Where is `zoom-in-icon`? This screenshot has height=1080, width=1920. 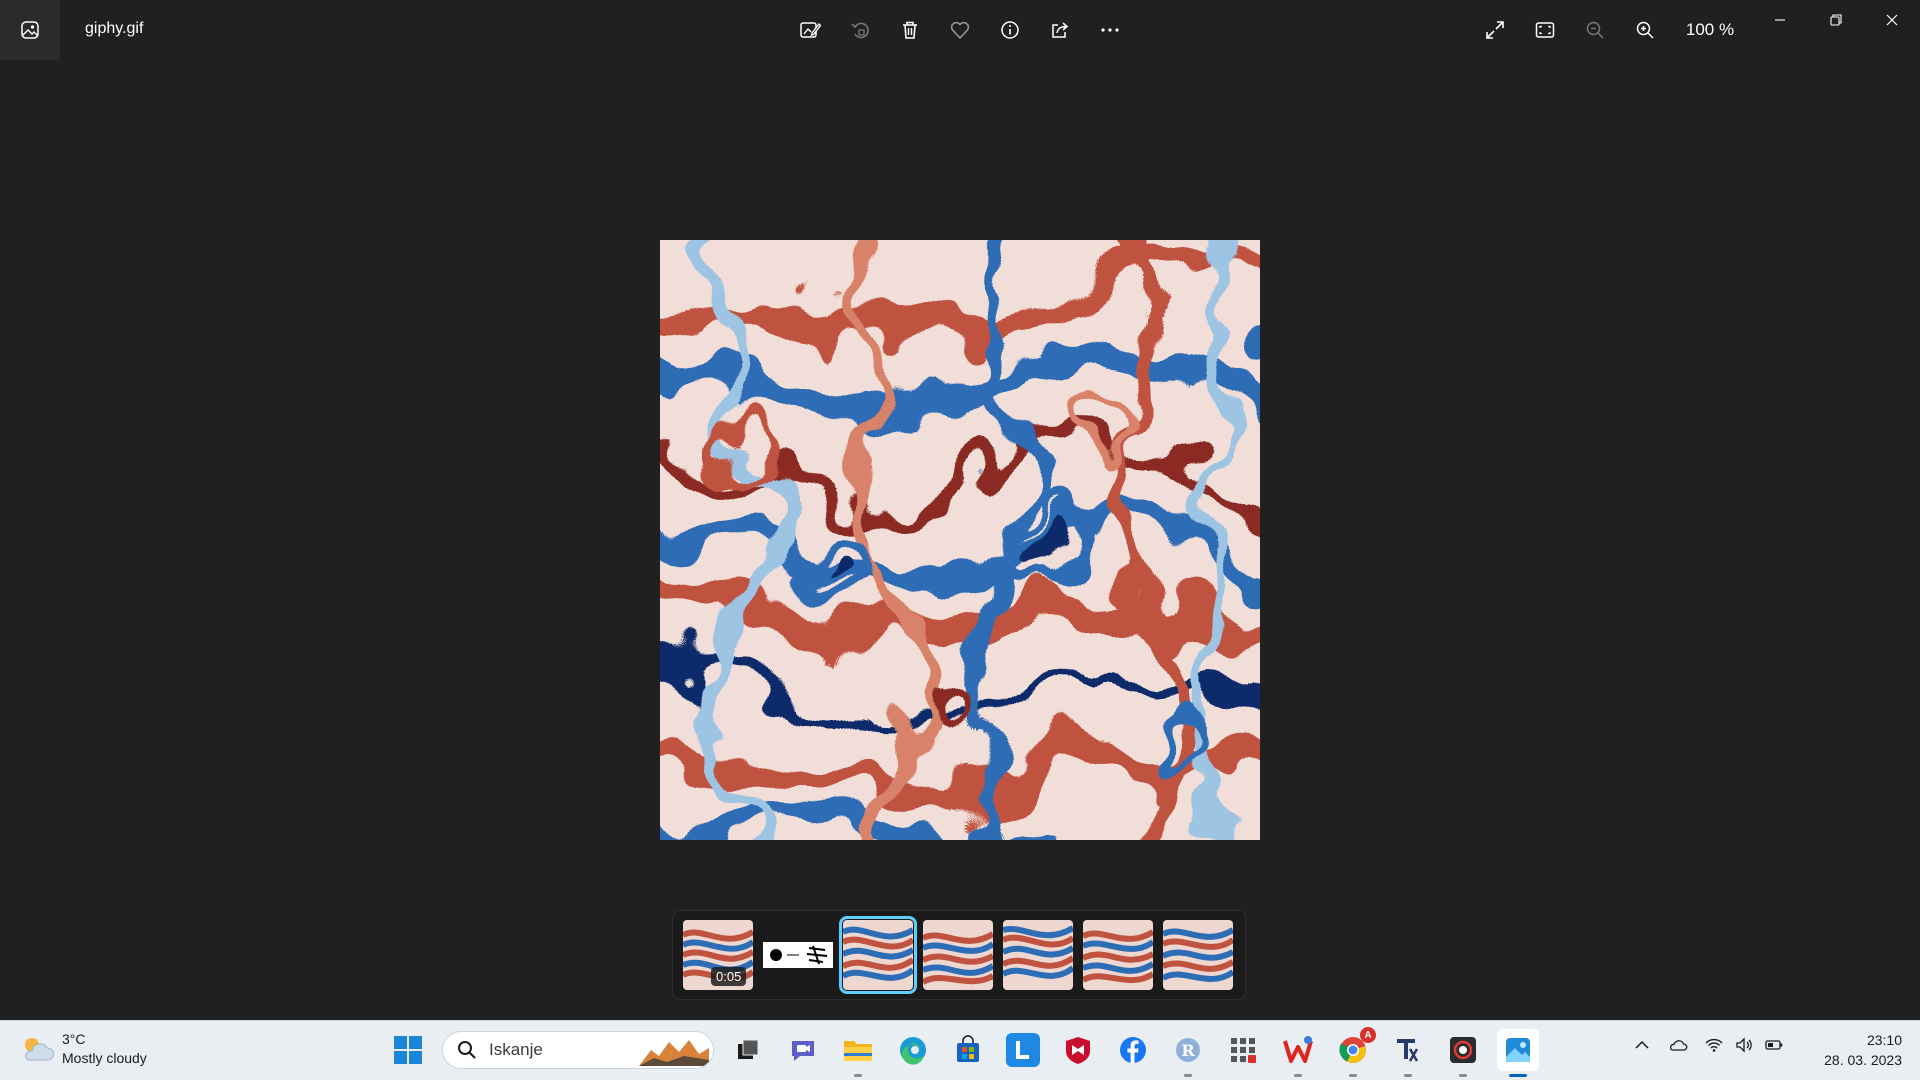
zoom-in-icon is located at coordinates (1645, 30).